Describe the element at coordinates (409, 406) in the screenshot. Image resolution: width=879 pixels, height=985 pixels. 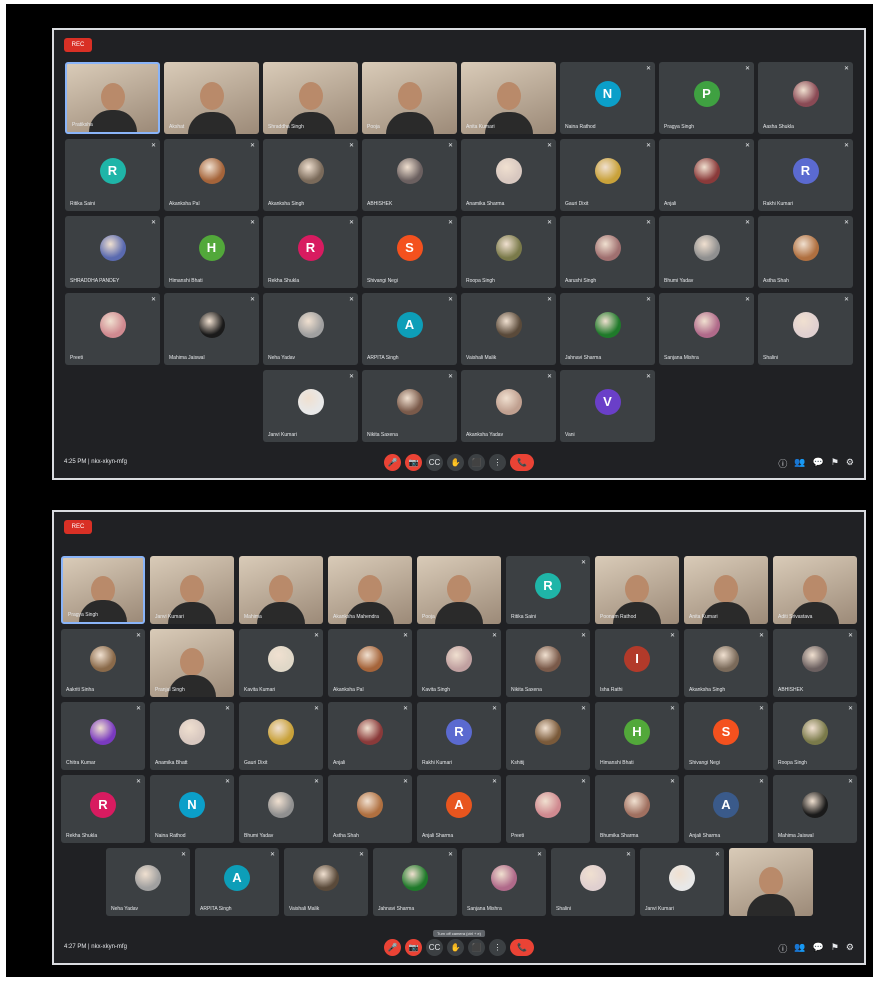
I see `participant-tile: ✕ Nikita Saxena` at that location.